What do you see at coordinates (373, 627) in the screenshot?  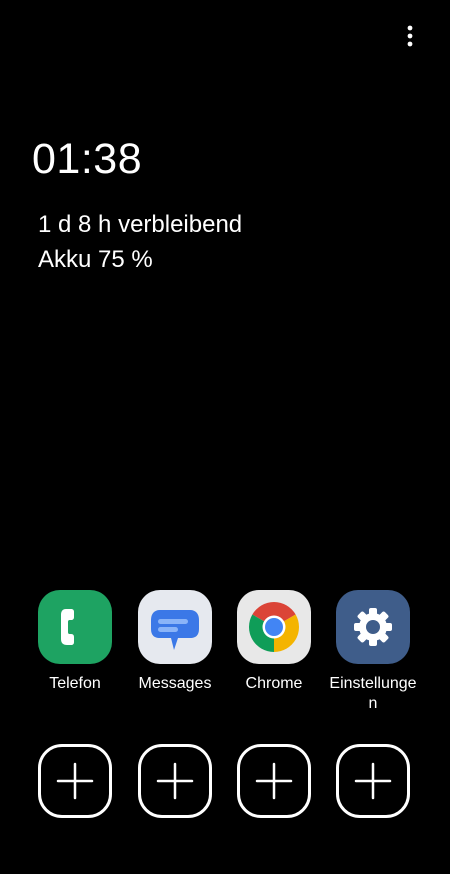 I see `settings-icon` at bounding box center [373, 627].